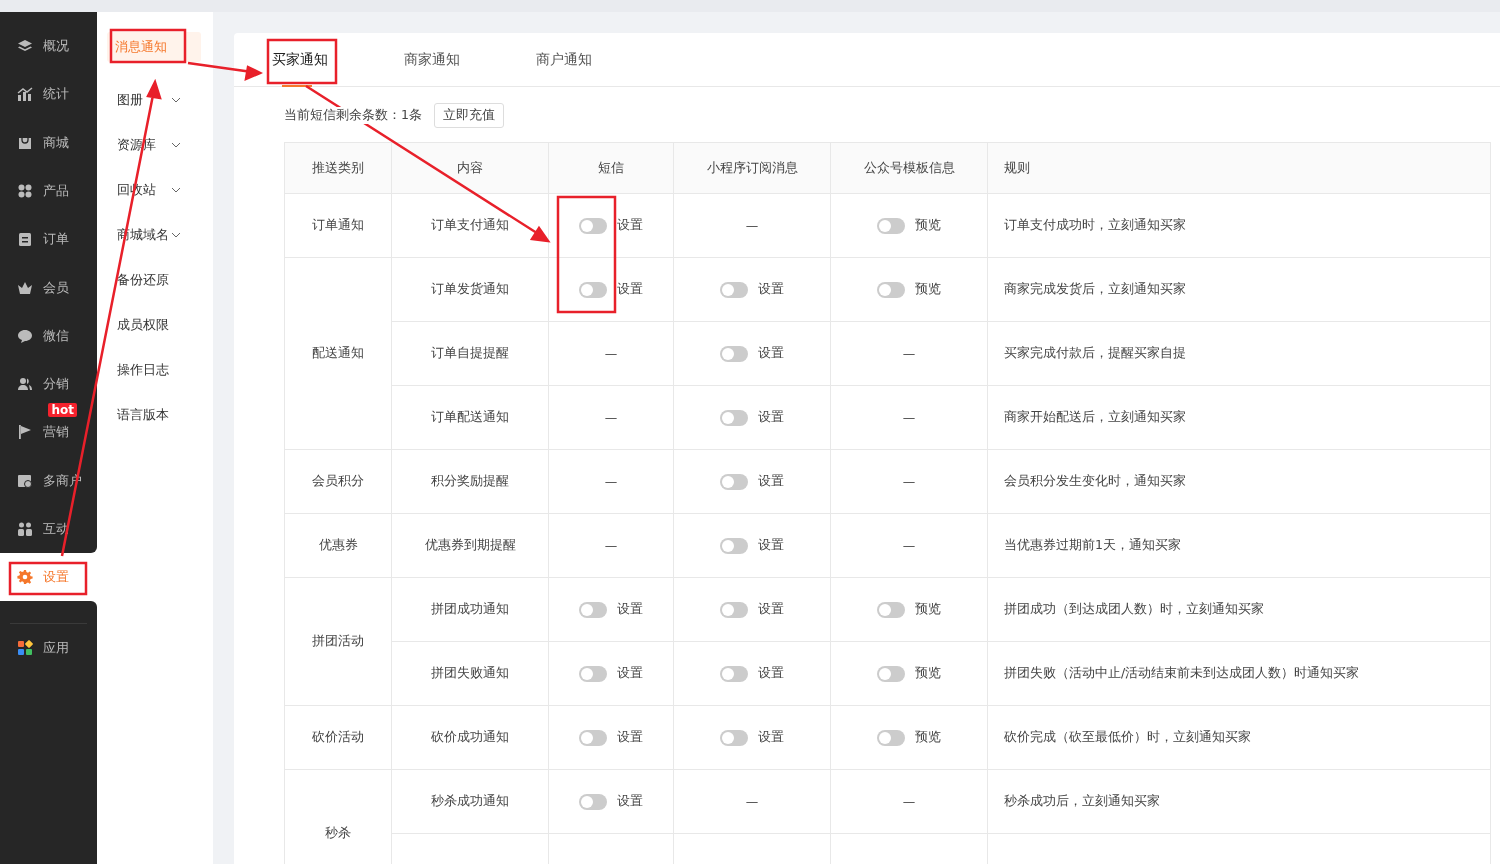  What do you see at coordinates (338, 59) in the screenshot?
I see `tab: 买家通知` at bounding box center [338, 59].